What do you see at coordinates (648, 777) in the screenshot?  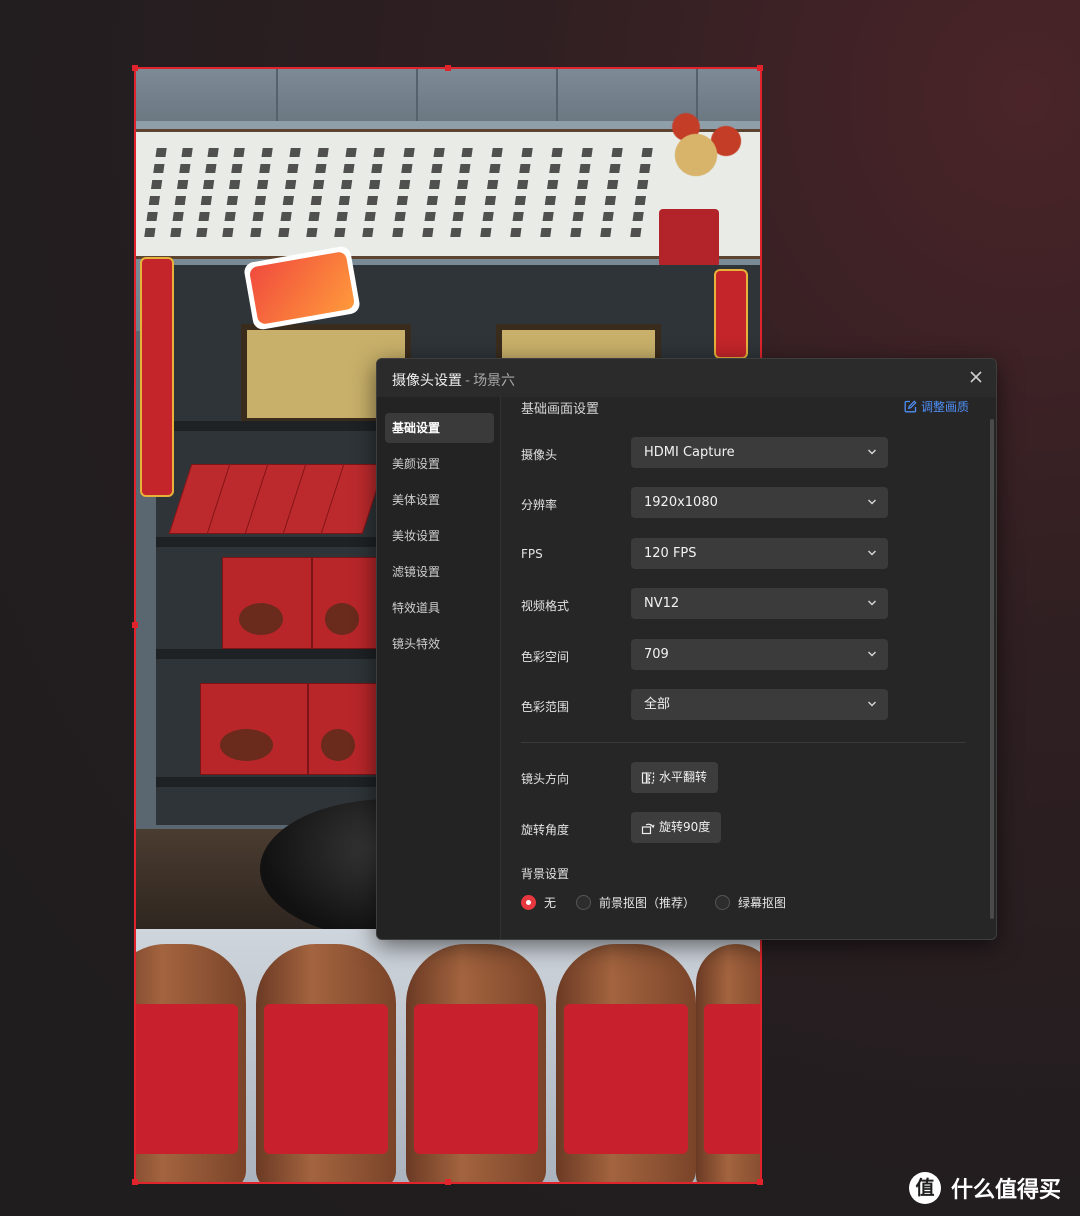 I see `flip-horizontal-icon` at bounding box center [648, 777].